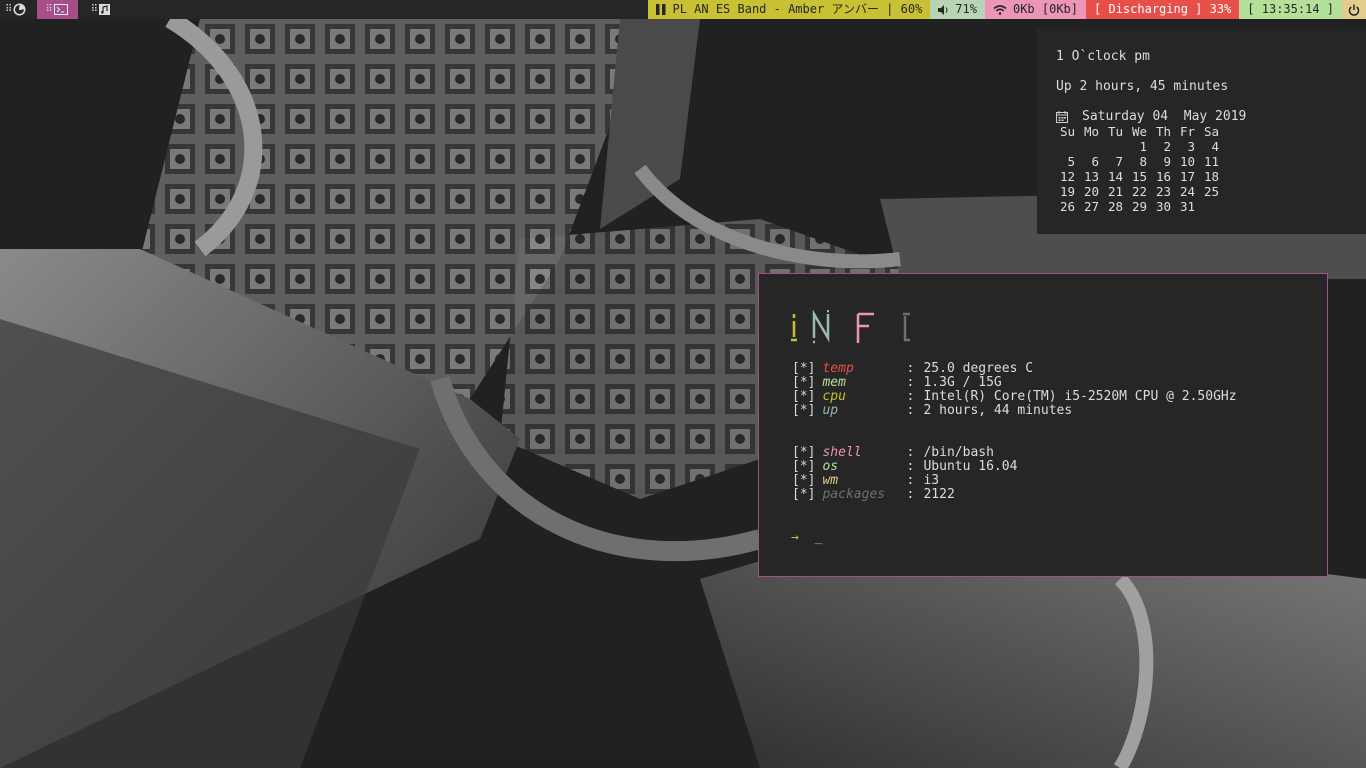  I want to click on info-key: mem, so click(834, 382).